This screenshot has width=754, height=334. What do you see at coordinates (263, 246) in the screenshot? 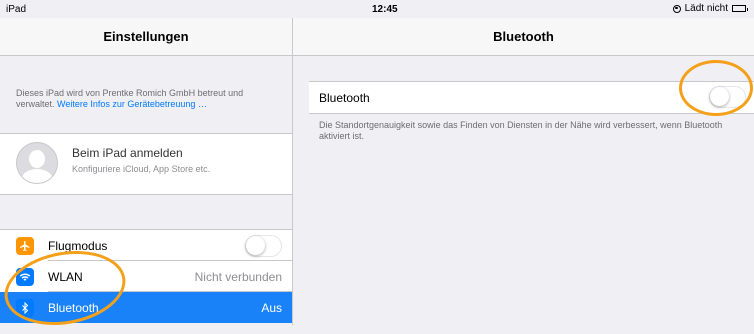
I see `airplane-mode-toggle` at bounding box center [263, 246].